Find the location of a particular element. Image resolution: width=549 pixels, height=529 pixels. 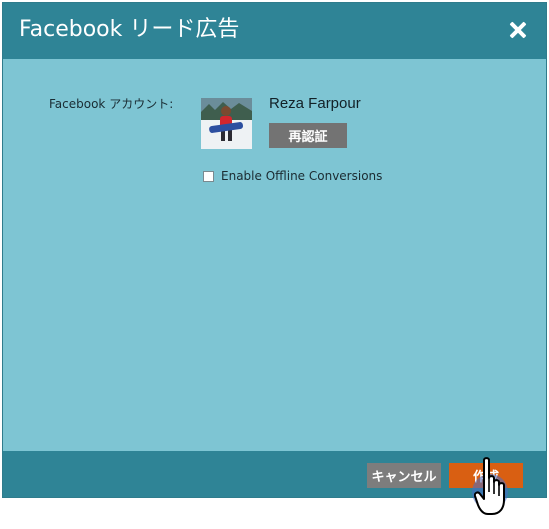

dialog-header: Facebook リード広告 is located at coordinates (274, 31).